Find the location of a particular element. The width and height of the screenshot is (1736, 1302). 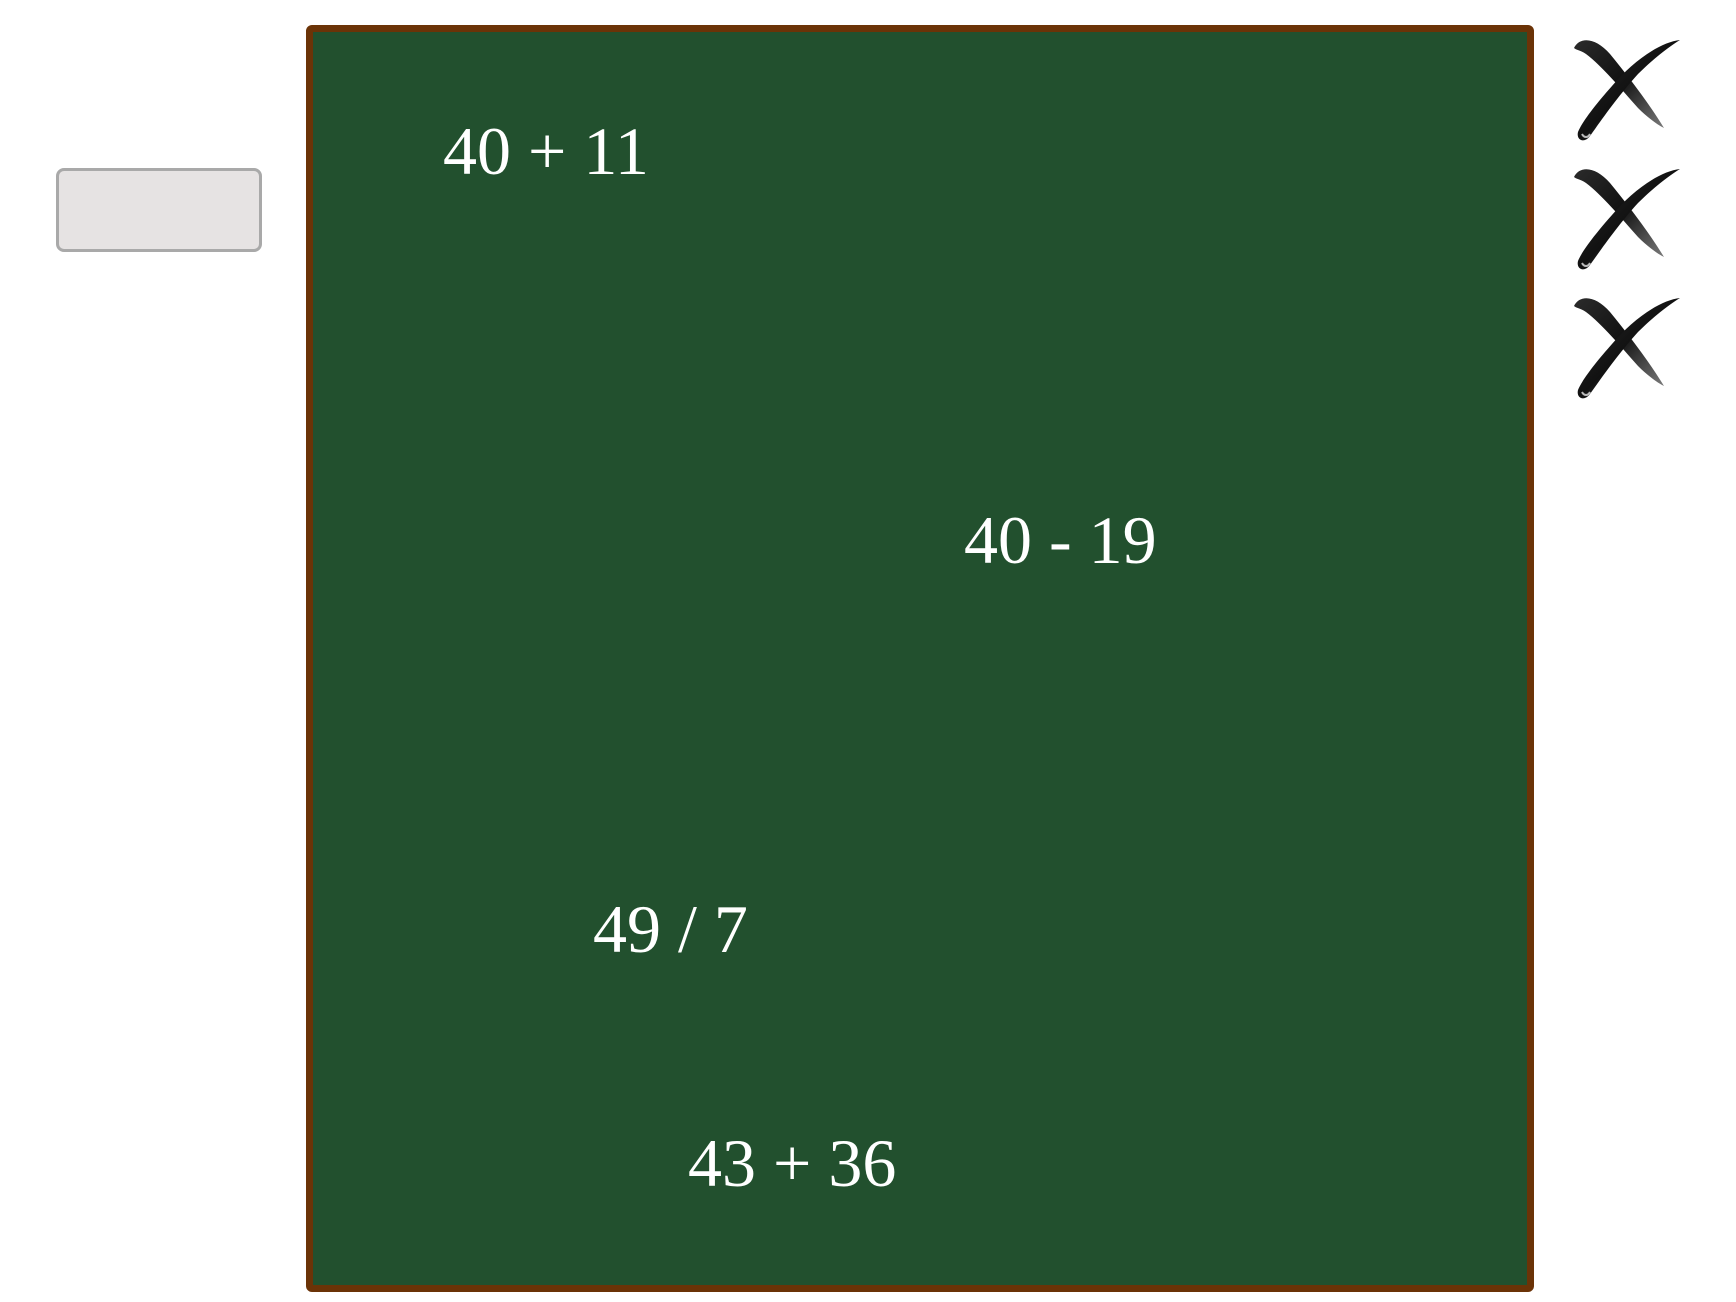

answer-input is located at coordinates (159, 210).